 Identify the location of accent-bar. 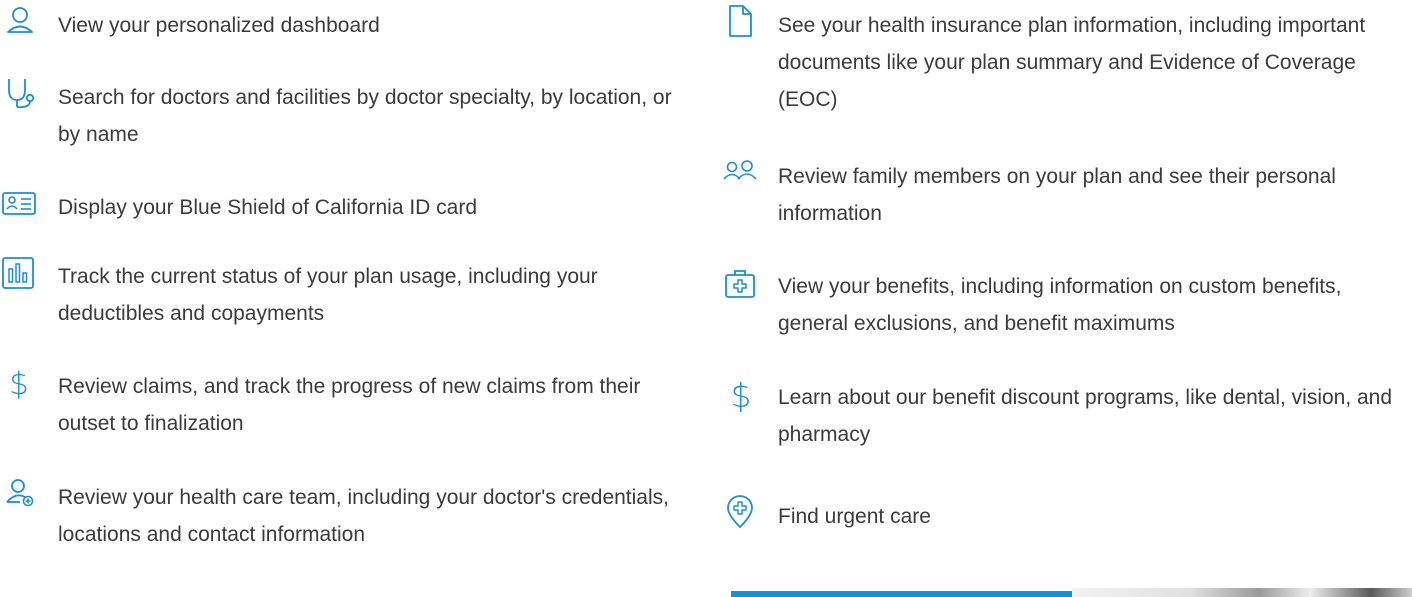
(901, 594).